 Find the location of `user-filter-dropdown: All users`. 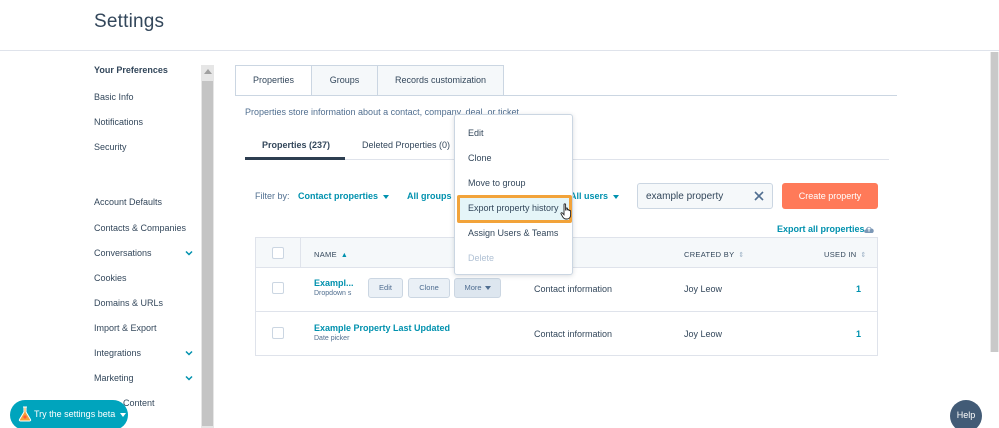

user-filter-dropdown: All users is located at coordinates (595, 196).